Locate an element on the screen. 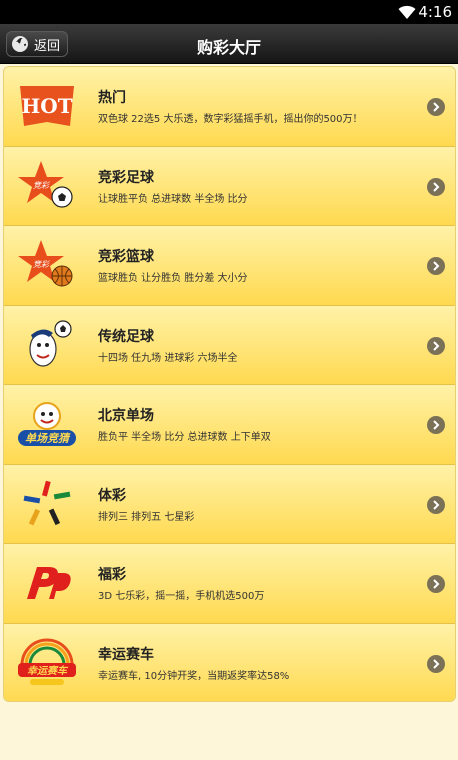  wifi-icon is located at coordinates (407, 12).